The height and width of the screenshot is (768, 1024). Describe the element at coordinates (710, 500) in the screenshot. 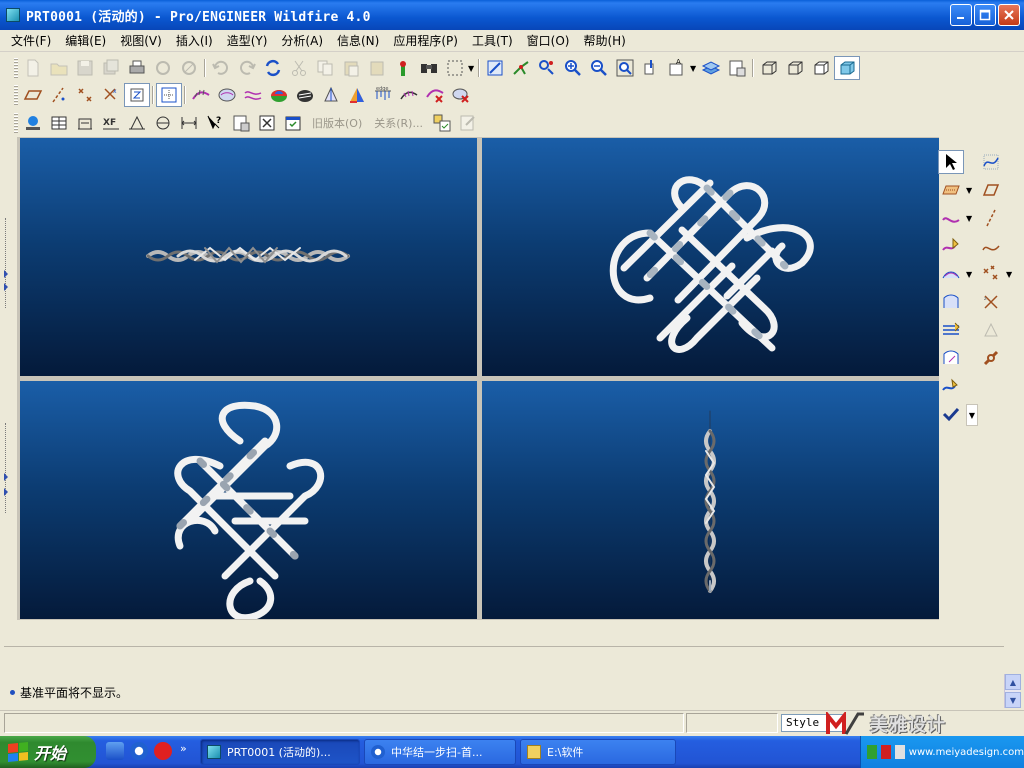

I see `viewport-right` at that location.